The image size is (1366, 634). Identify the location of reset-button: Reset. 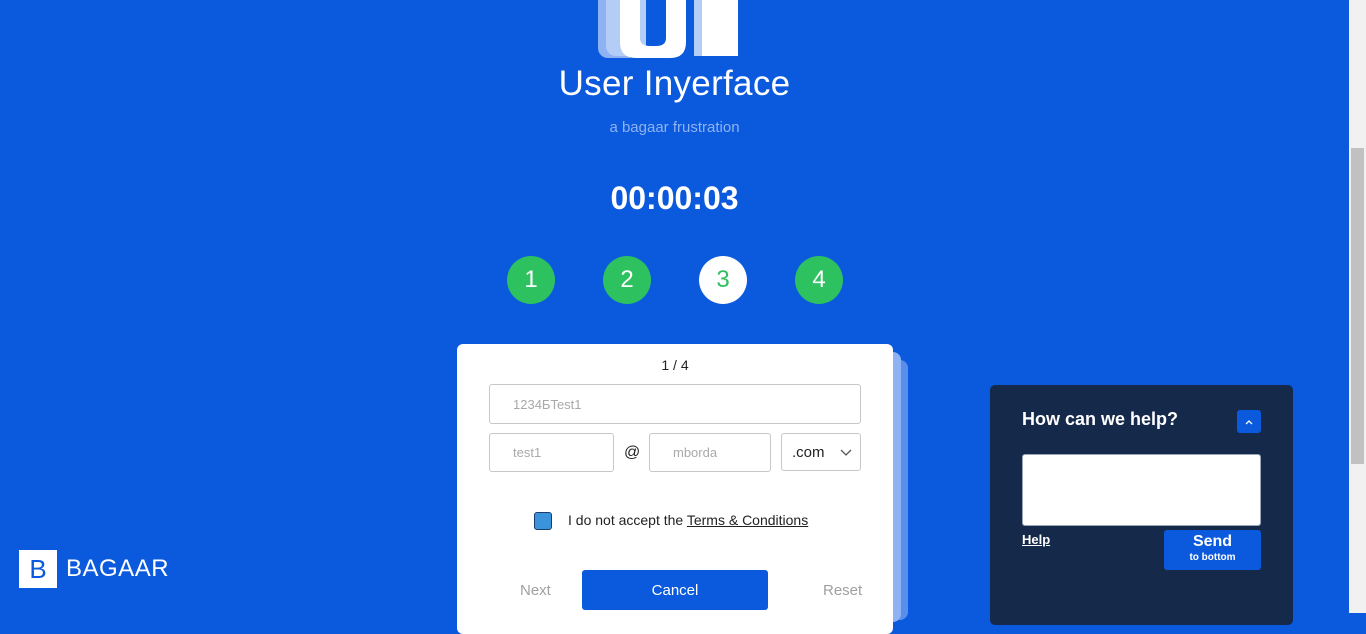
(842, 590).